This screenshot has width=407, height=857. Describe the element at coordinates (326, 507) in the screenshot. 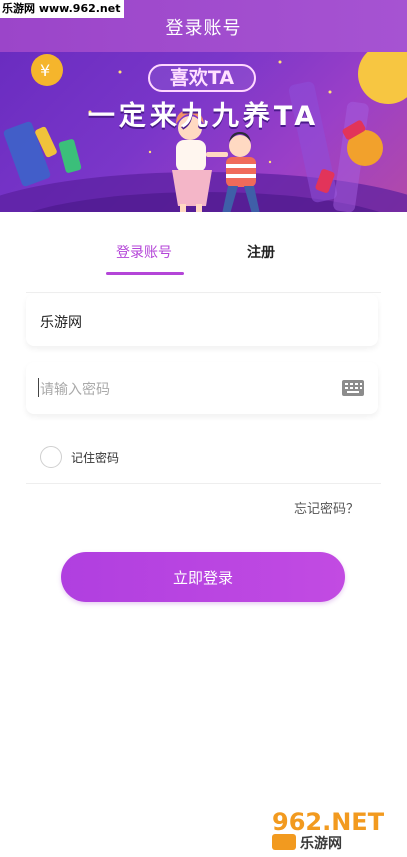

I see `forgot-password-link: 忘记密码？` at that location.